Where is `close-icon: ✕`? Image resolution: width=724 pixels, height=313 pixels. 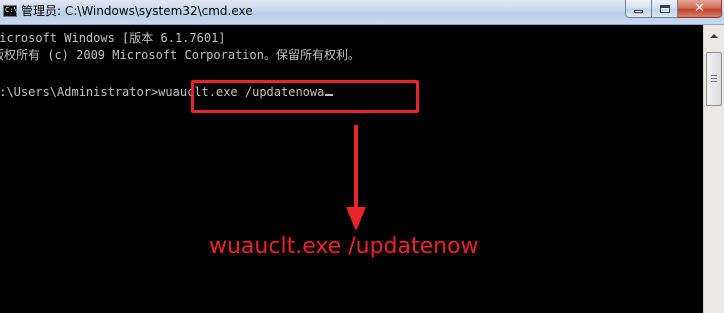 close-icon: ✕ is located at coordinates (699, 8).